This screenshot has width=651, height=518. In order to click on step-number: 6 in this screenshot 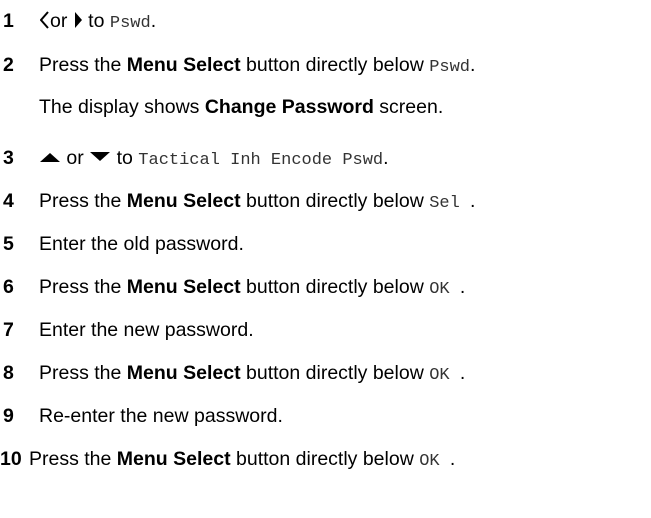, I will do `click(8, 287)`.